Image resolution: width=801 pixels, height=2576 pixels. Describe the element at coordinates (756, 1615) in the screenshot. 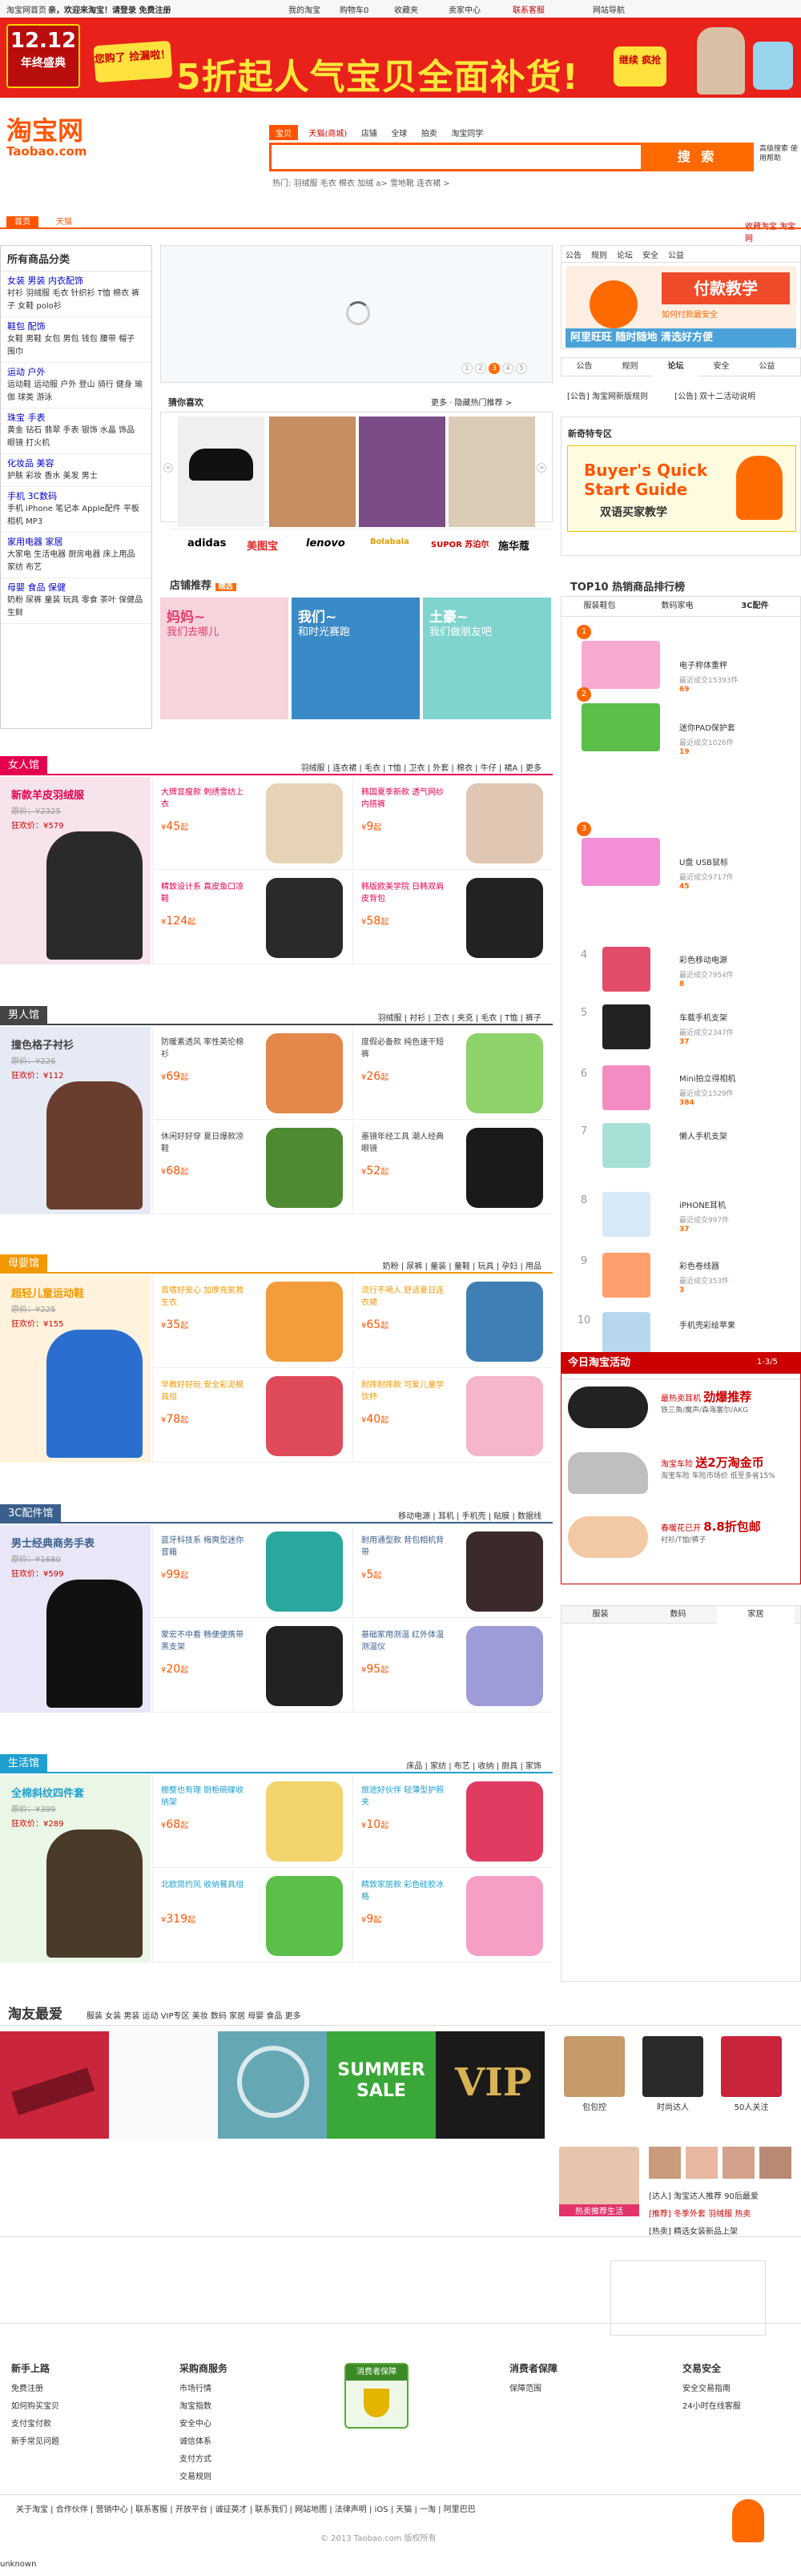

I see `grey-tab-active: 家居` at that location.